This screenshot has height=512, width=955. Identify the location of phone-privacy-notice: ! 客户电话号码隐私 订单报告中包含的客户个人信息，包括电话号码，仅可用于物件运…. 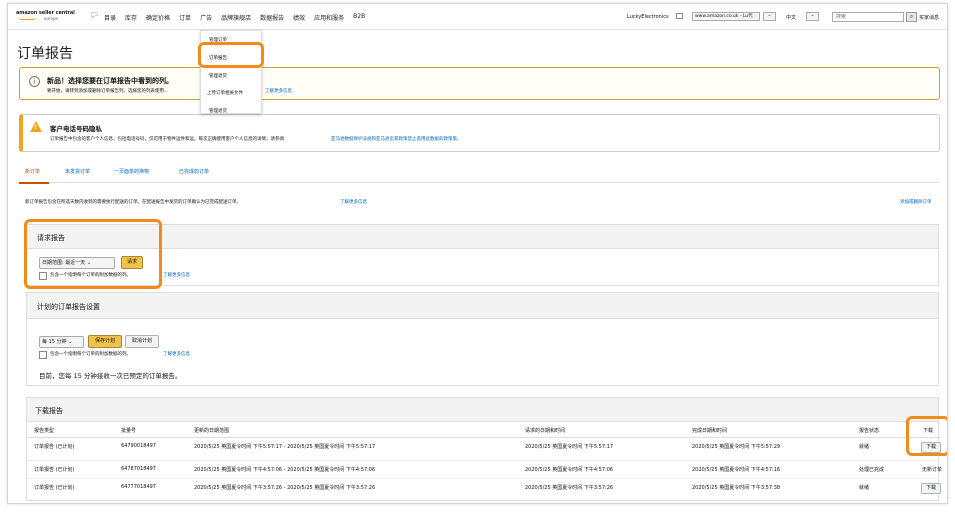
(479, 133).